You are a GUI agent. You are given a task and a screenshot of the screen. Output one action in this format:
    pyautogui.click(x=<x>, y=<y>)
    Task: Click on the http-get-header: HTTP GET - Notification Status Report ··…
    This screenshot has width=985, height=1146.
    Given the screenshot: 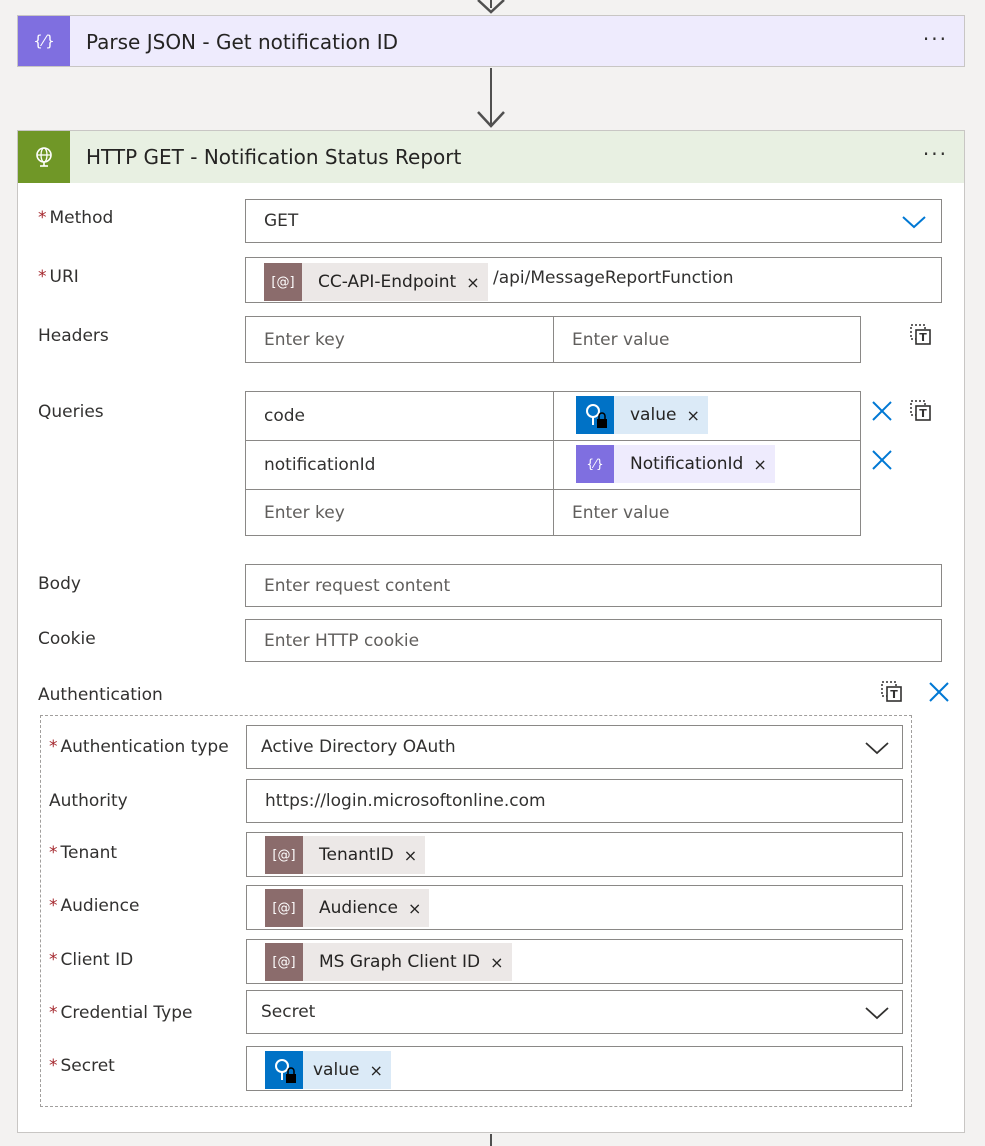 What is the action you would take?
    pyautogui.click(x=491, y=157)
    